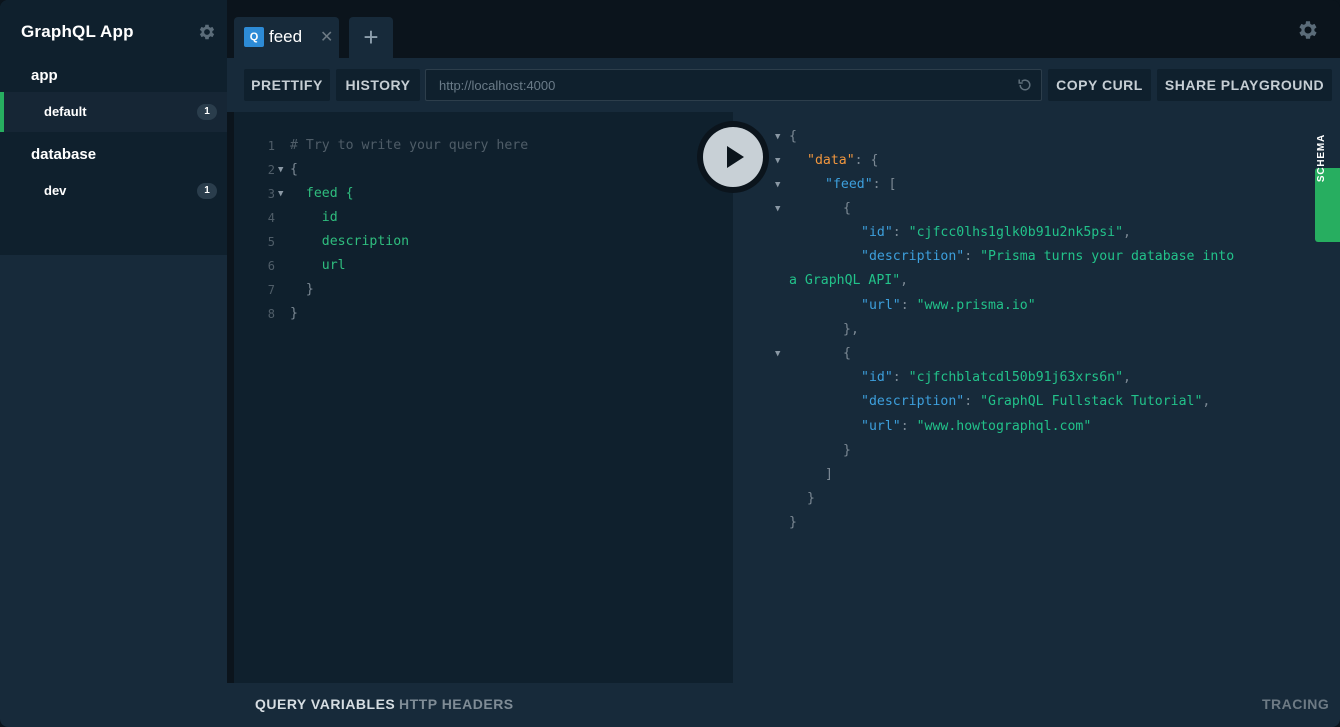 This screenshot has height=727, width=1340. I want to click on project-app: app, so click(44, 75).